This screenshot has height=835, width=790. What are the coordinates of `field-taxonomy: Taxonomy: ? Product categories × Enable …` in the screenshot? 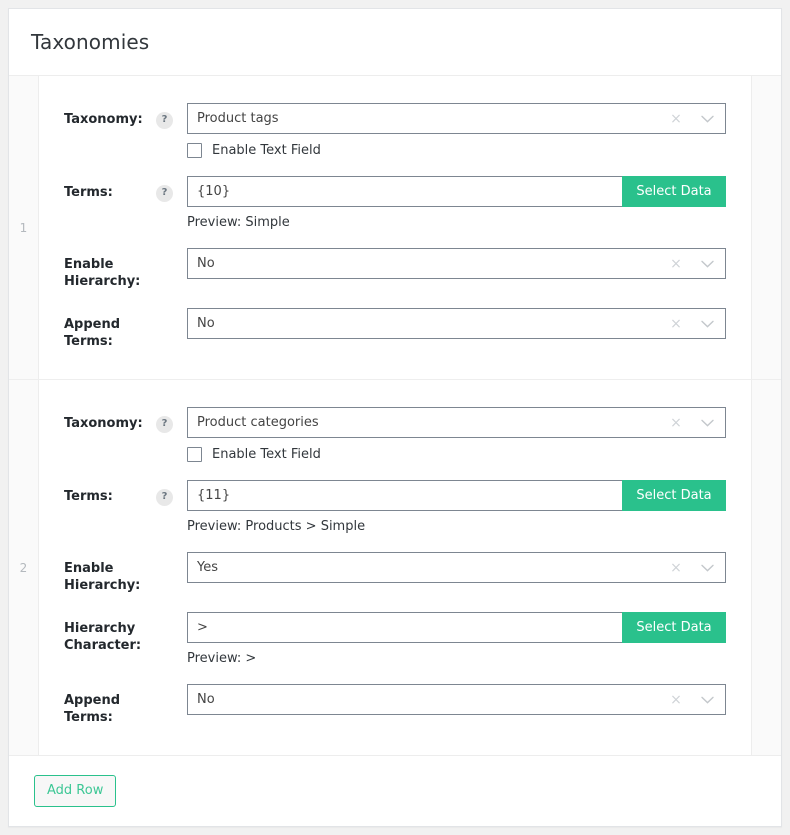 It's located at (395, 434).